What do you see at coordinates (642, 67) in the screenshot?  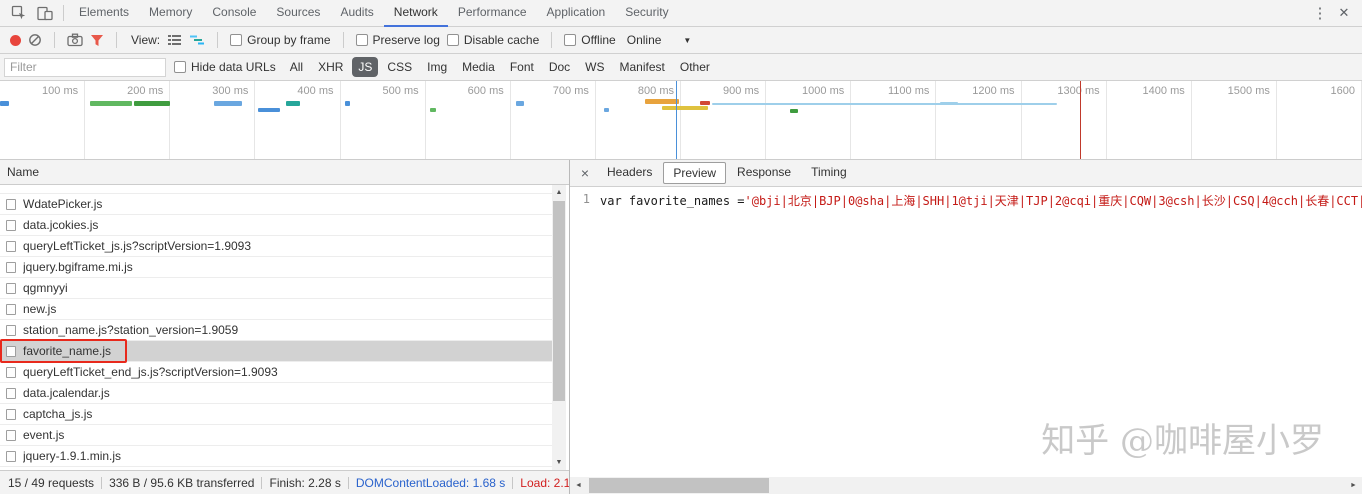 I see `filter-type-manifest: Manifest` at bounding box center [642, 67].